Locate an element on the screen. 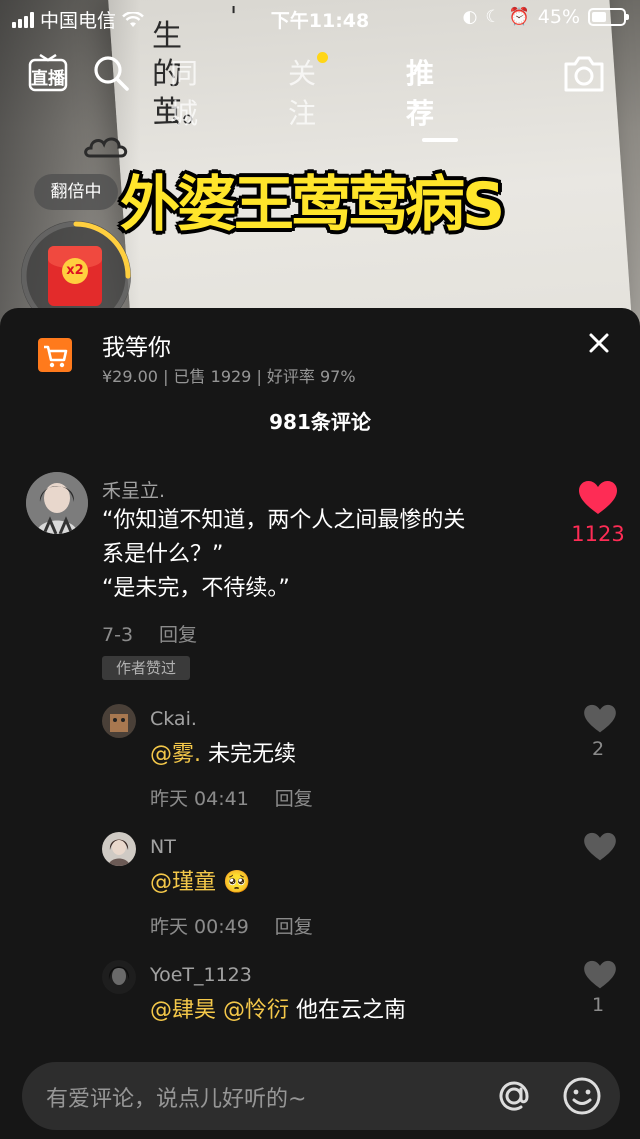  reply-date: 昨天 00:49 is located at coordinates (199, 927).